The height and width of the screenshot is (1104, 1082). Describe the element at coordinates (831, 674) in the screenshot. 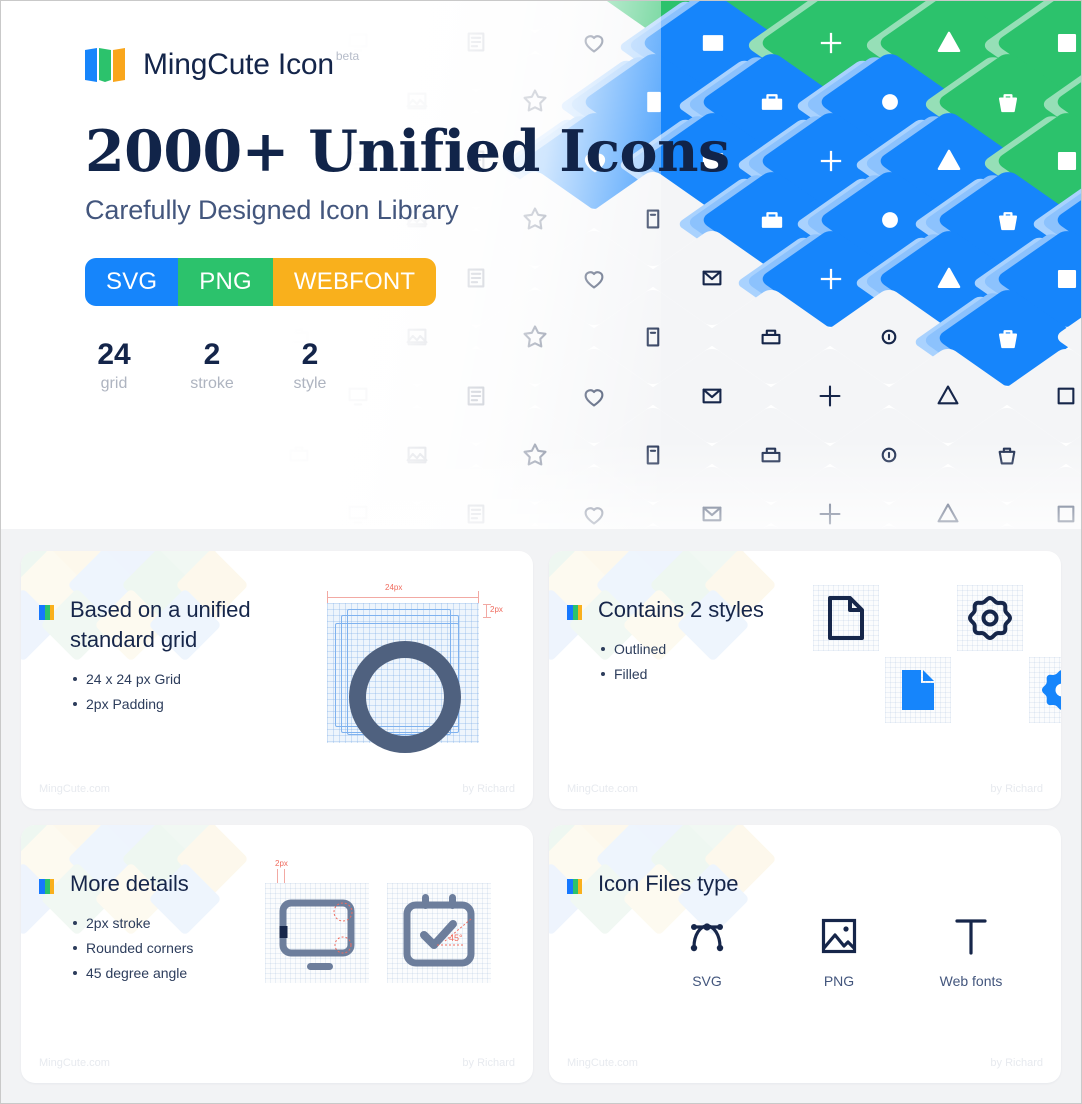

I see `list-item: Filled` at that location.